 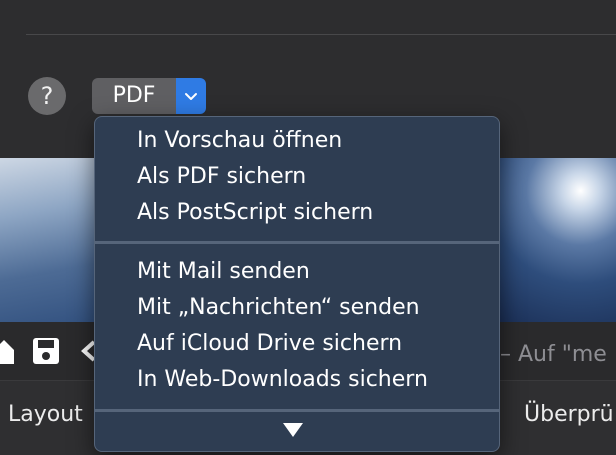 I want to click on pdf-button-label: PDF, so click(x=134, y=96).